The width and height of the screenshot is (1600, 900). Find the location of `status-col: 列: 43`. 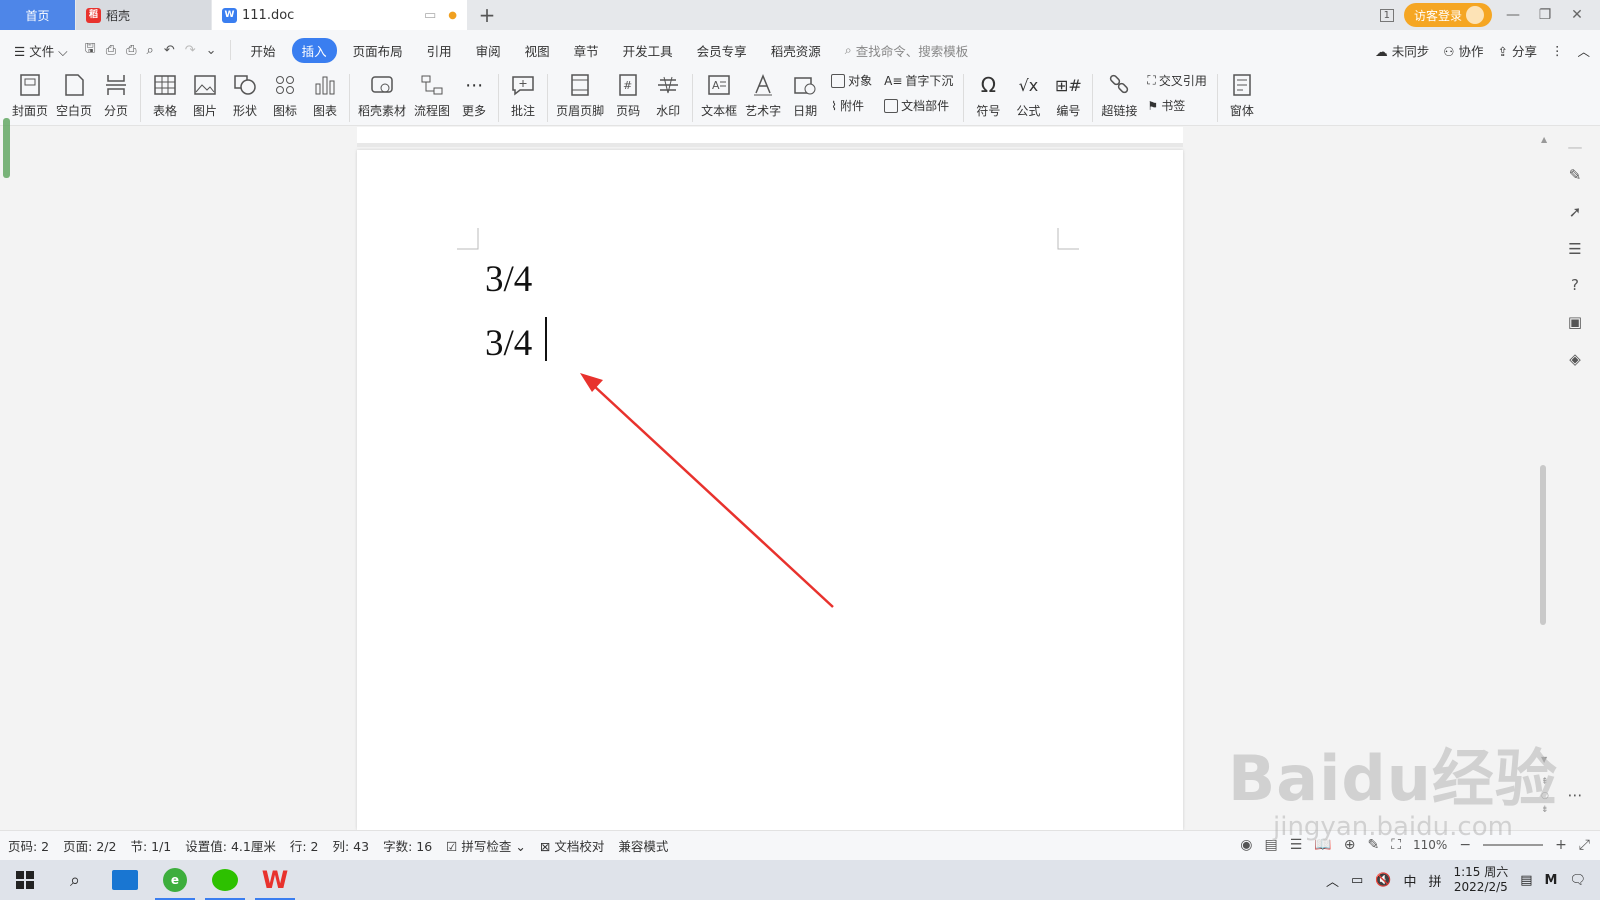

status-col: 列: 43 is located at coordinates (350, 845).